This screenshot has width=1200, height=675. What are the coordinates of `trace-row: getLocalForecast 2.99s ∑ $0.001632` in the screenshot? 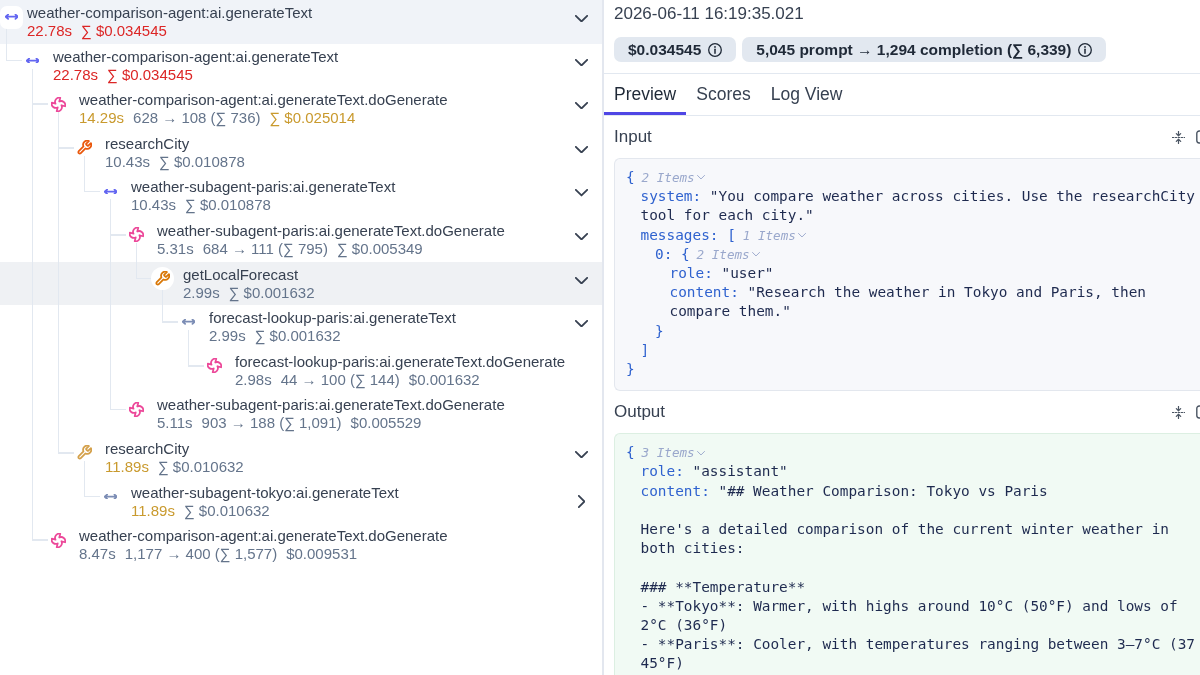 It's located at (301, 283).